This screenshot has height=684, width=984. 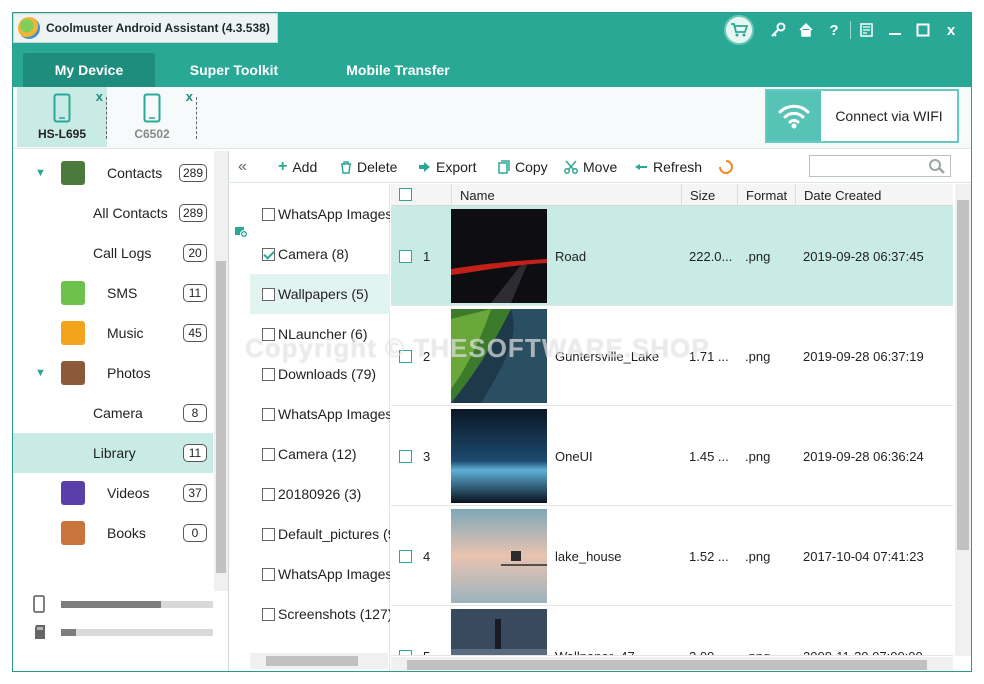 What do you see at coordinates (113, 213) in the screenshot?
I see `sidebar-item-all-contacts: All Contacts 289` at bounding box center [113, 213].